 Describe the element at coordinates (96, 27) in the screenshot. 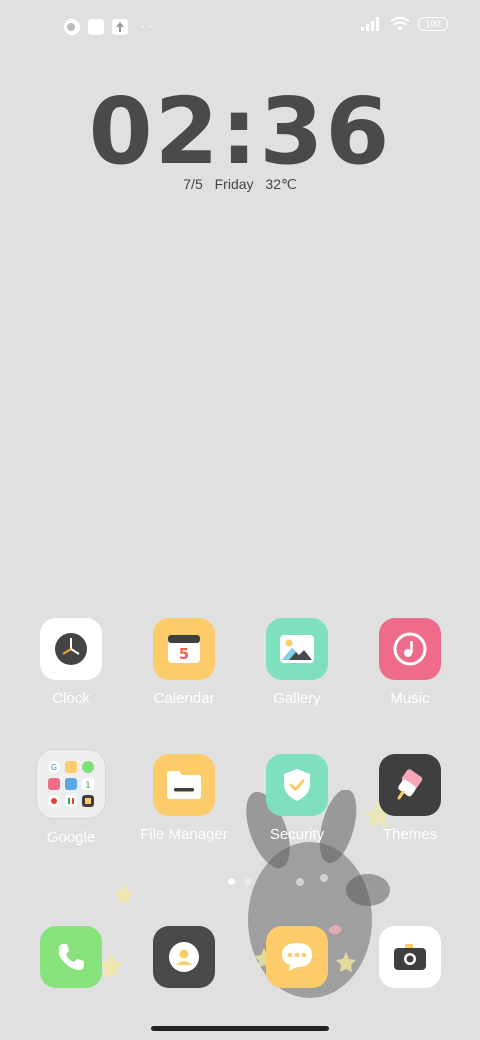

I see `notification-square-icon` at that location.